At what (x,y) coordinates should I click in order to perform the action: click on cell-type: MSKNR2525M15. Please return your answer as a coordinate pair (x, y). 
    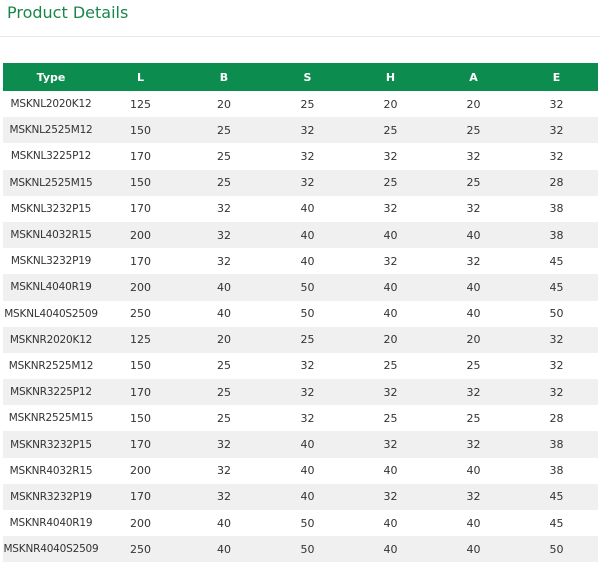
    Looking at the image, I should click on (51, 418).